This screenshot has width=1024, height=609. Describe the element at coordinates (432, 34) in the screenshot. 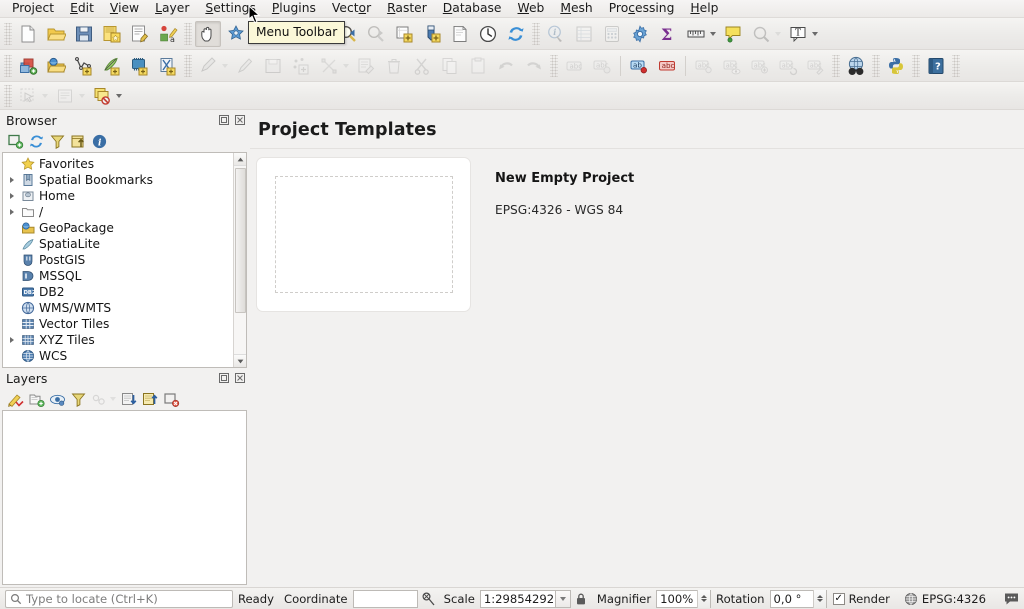

I see `new-3d-map-view-button` at that location.